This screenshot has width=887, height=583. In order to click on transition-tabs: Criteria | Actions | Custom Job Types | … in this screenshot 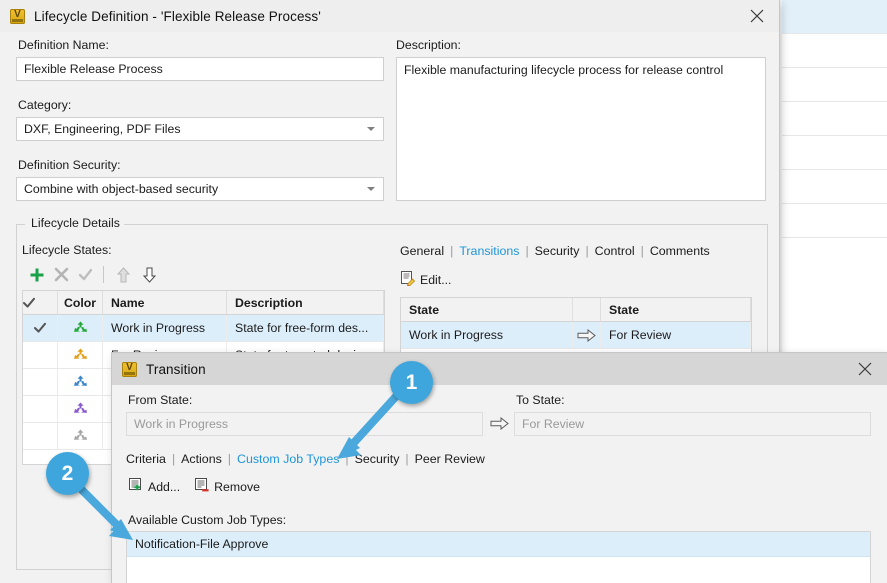, I will do `click(305, 459)`.